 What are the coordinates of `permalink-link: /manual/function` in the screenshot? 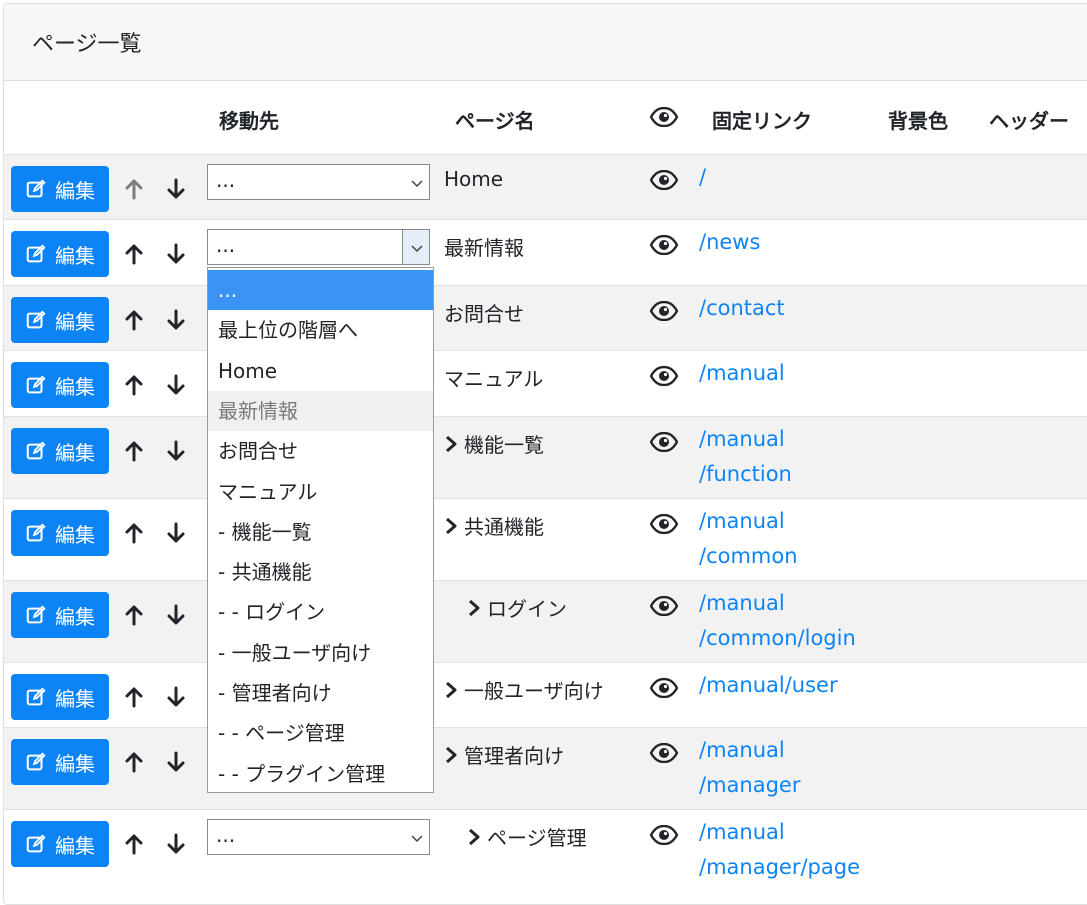 It's located at (745, 457).